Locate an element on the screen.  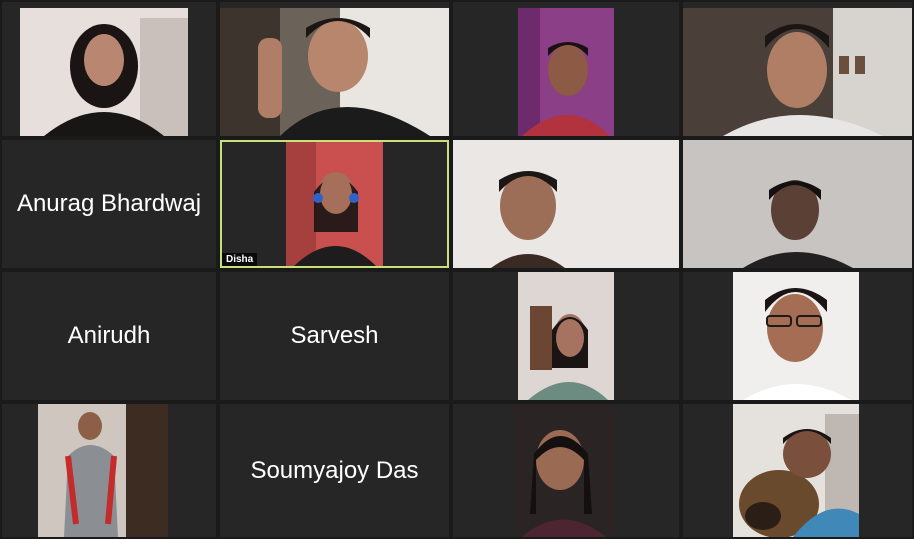
participant-name: Anurag Bhardwaj is located at coordinates (109, 203).